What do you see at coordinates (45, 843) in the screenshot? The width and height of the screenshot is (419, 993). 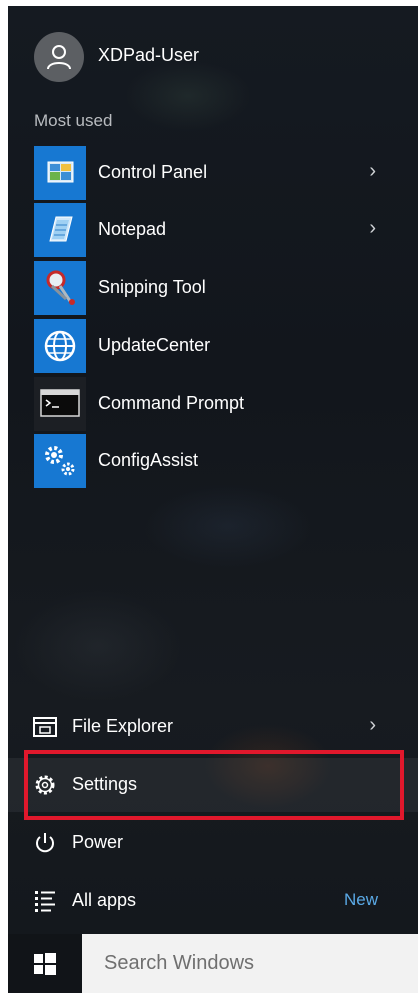 I see `power-icon` at bounding box center [45, 843].